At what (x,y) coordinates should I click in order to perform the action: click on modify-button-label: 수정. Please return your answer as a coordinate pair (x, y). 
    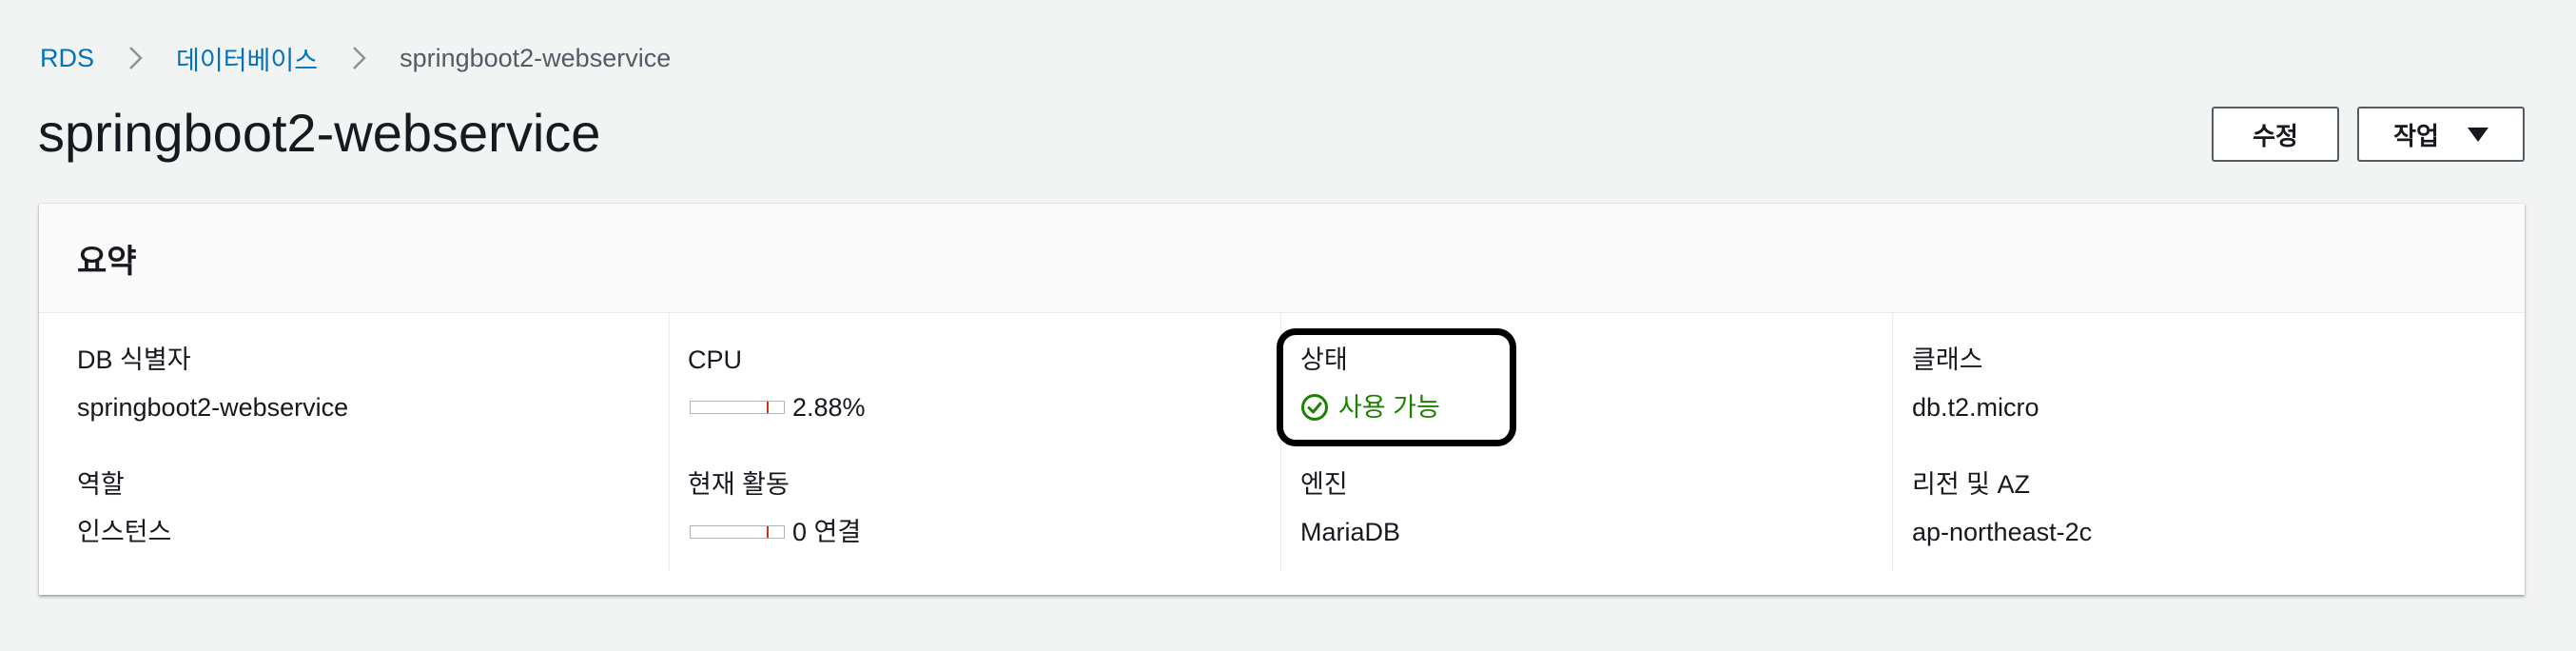
    Looking at the image, I should click on (2275, 135).